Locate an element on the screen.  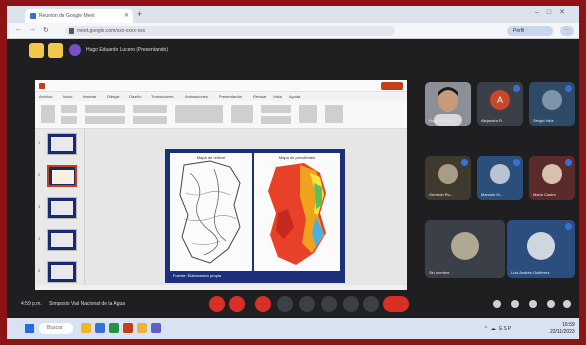
window-controls: –□✕ is located at coordinates (554, 12).